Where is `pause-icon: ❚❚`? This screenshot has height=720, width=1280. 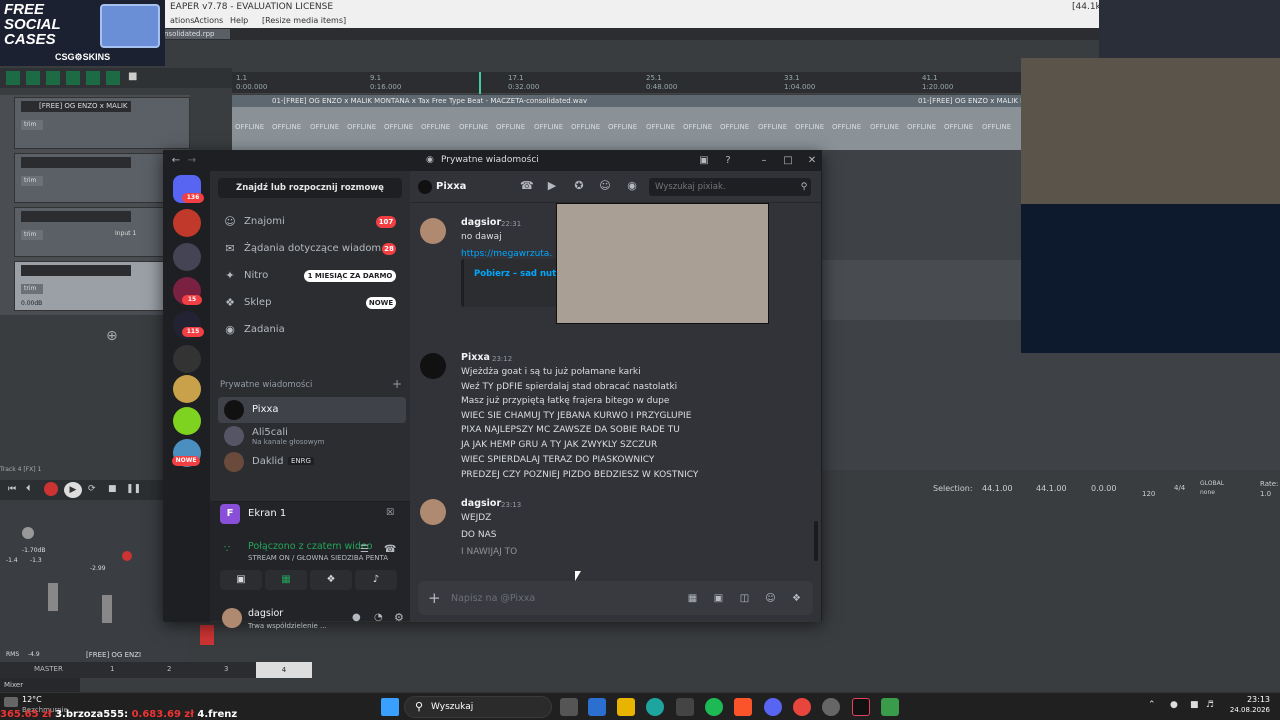
pause-icon: ❚❚ is located at coordinates (133, 489).